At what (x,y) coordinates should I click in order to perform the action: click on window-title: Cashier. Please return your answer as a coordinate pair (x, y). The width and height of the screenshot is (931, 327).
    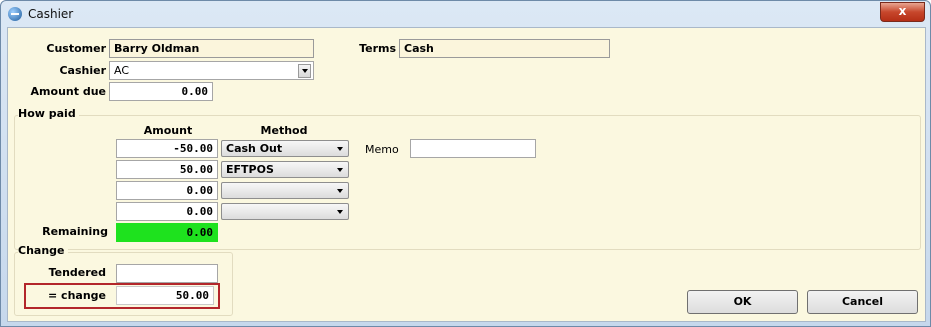
    Looking at the image, I should click on (51, 14).